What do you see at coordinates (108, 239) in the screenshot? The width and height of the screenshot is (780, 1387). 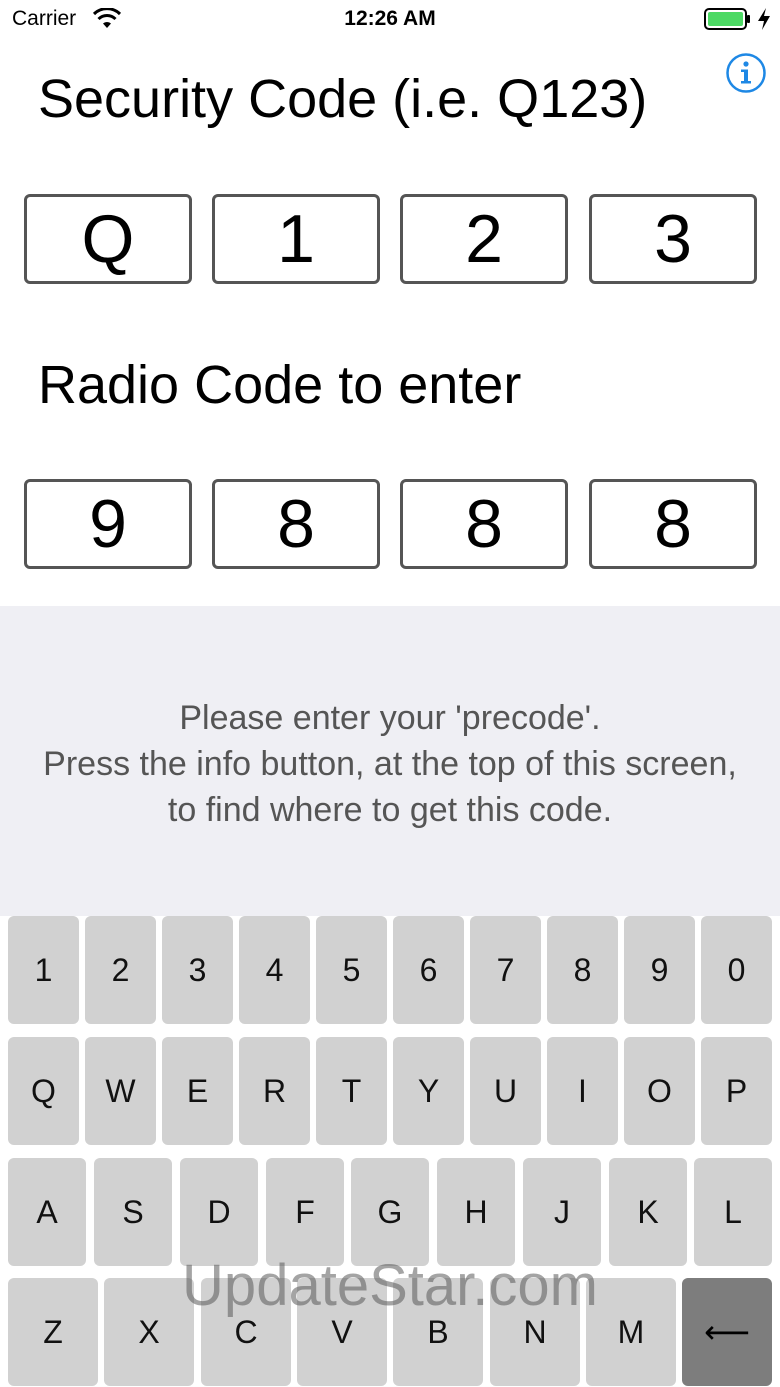 I see `security-code-box-1: Q` at bounding box center [108, 239].